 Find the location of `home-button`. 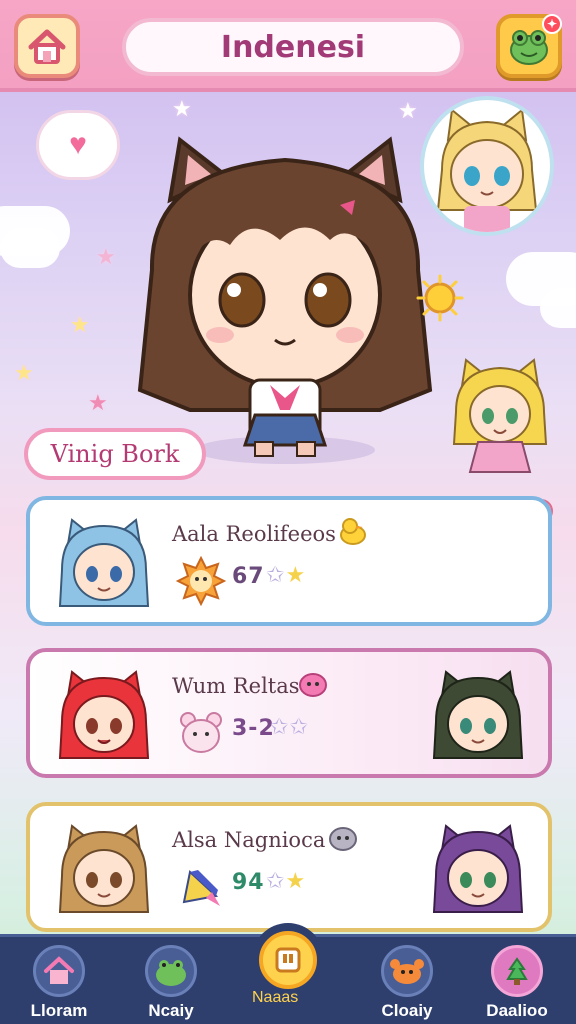

home-button is located at coordinates (47, 46).